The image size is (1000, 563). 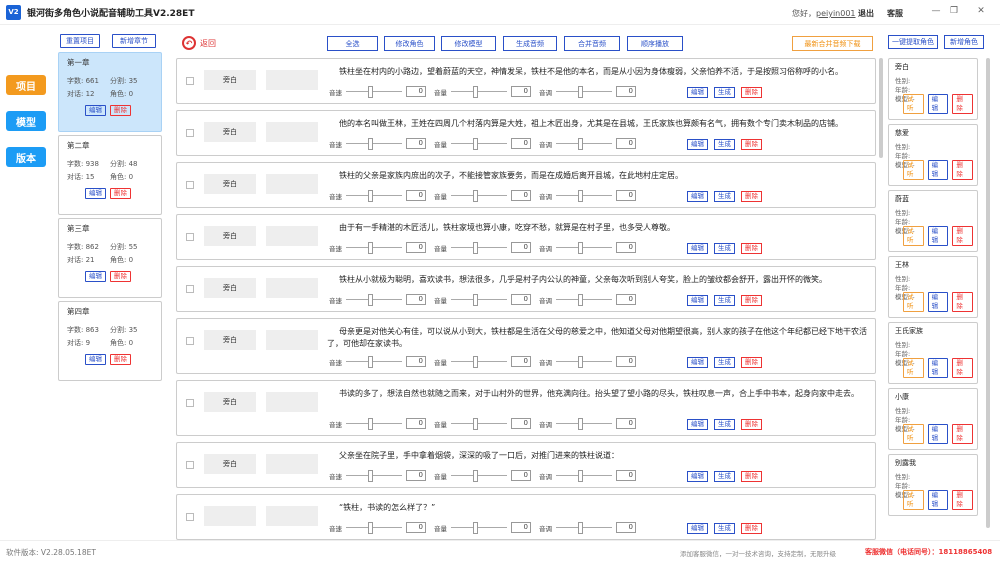 What do you see at coordinates (26, 121) in the screenshot?
I see `nav-model: 模型` at bounding box center [26, 121].